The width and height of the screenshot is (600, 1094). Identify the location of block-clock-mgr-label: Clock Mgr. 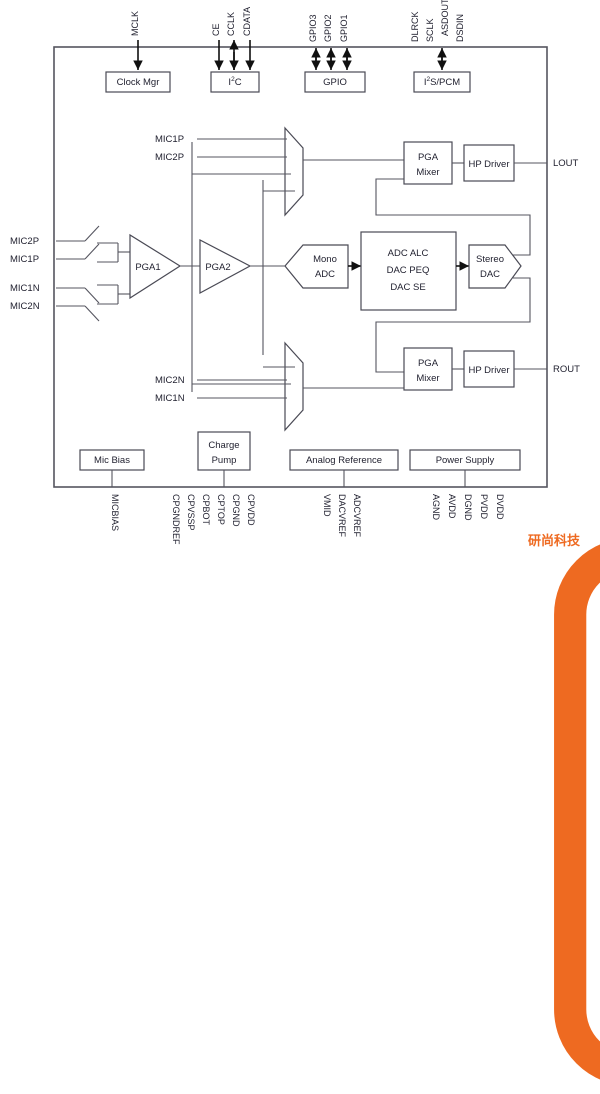
(138, 82).